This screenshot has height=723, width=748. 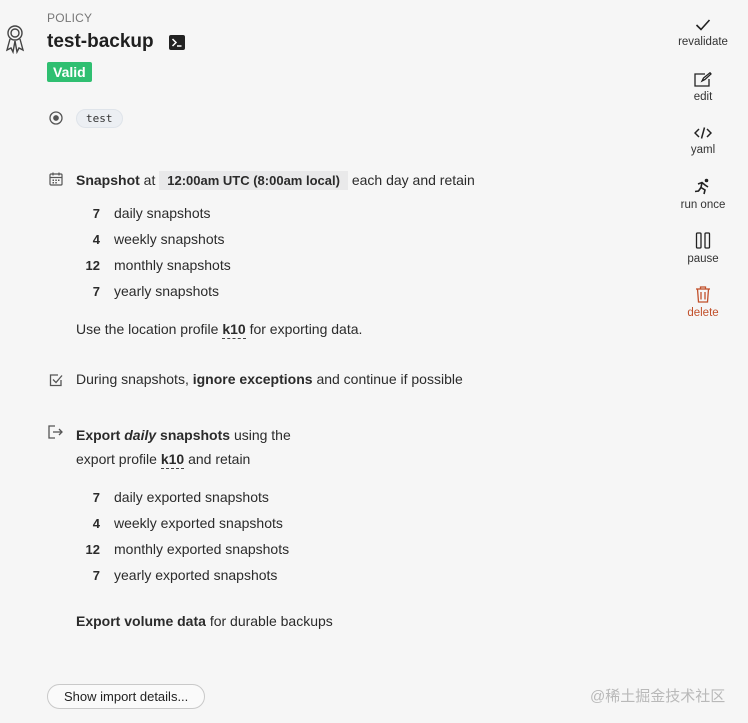 What do you see at coordinates (172, 265) in the screenshot?
I see `retention-label: monthly snapshots` at bounding box center [172, 265].